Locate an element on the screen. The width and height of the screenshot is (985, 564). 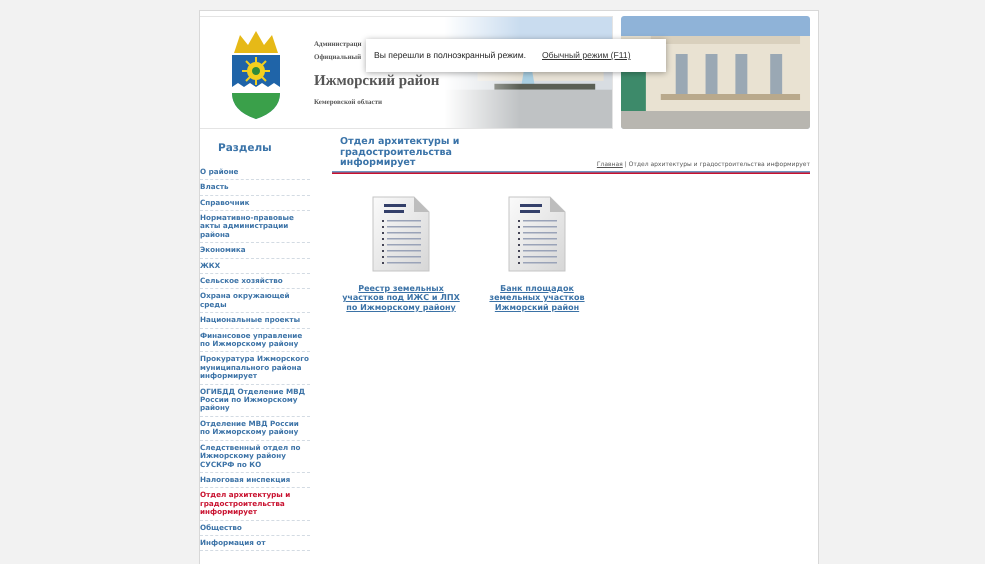
page-title: Отдел архитектуры и градостроительства информирует is located at coordinates (400, 152).